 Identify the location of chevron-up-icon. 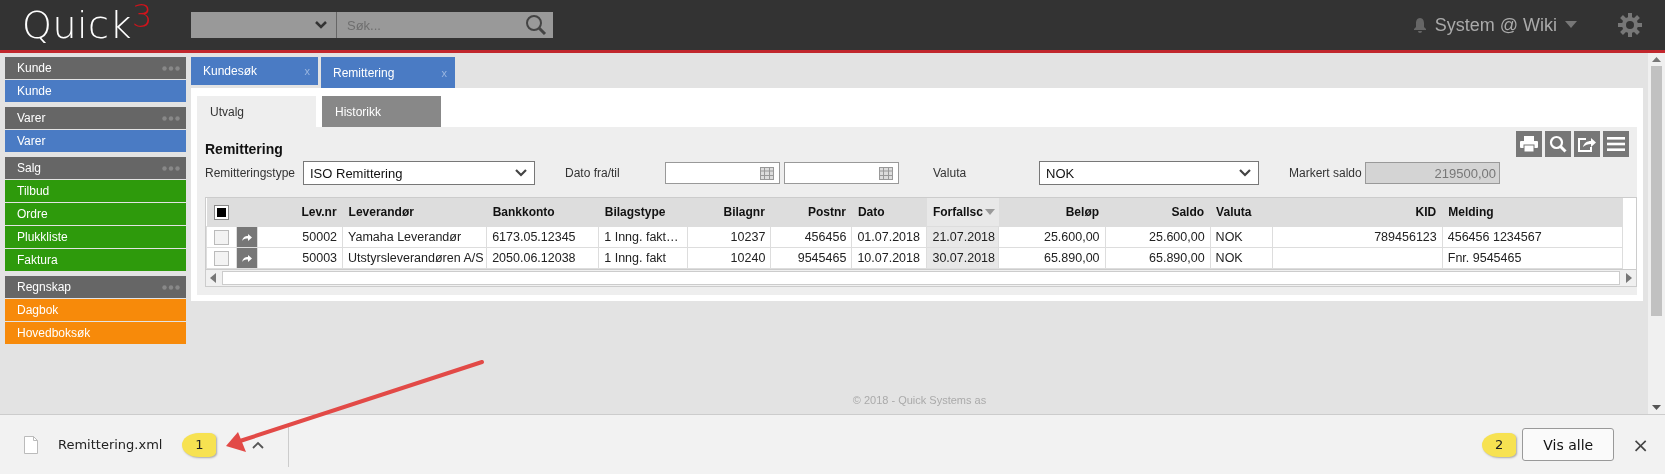
(258, 444).